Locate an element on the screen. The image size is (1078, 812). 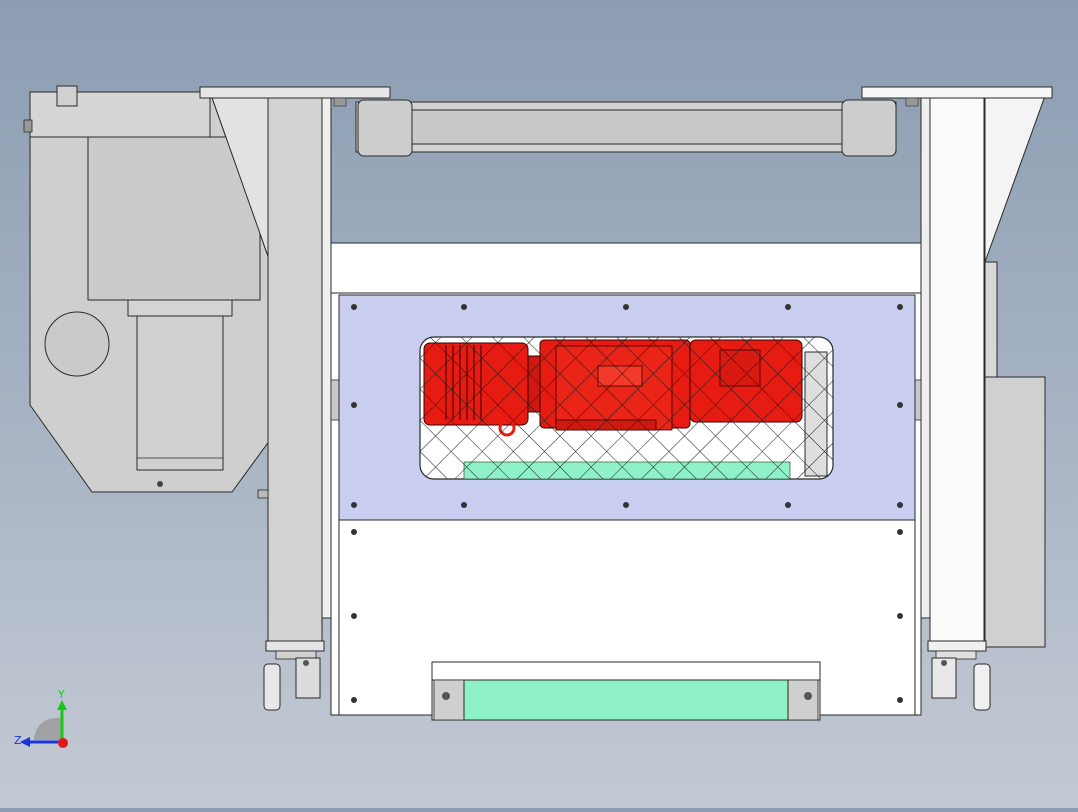
coordinate-triad: Y Z is located at coordinates (41, 718).